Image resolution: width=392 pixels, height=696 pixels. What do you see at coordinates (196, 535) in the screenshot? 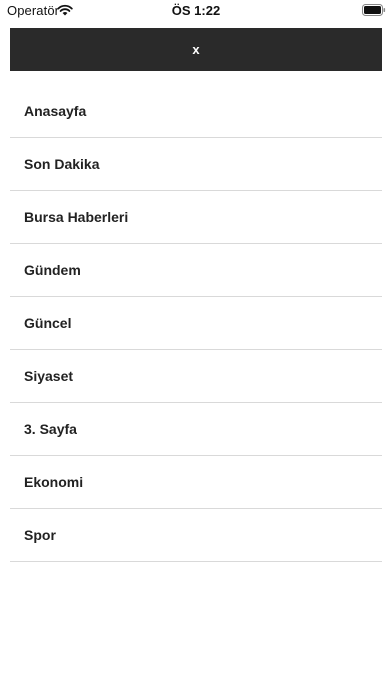
I see `menu-item-spor: Spor` at bounding box center [196, 535].